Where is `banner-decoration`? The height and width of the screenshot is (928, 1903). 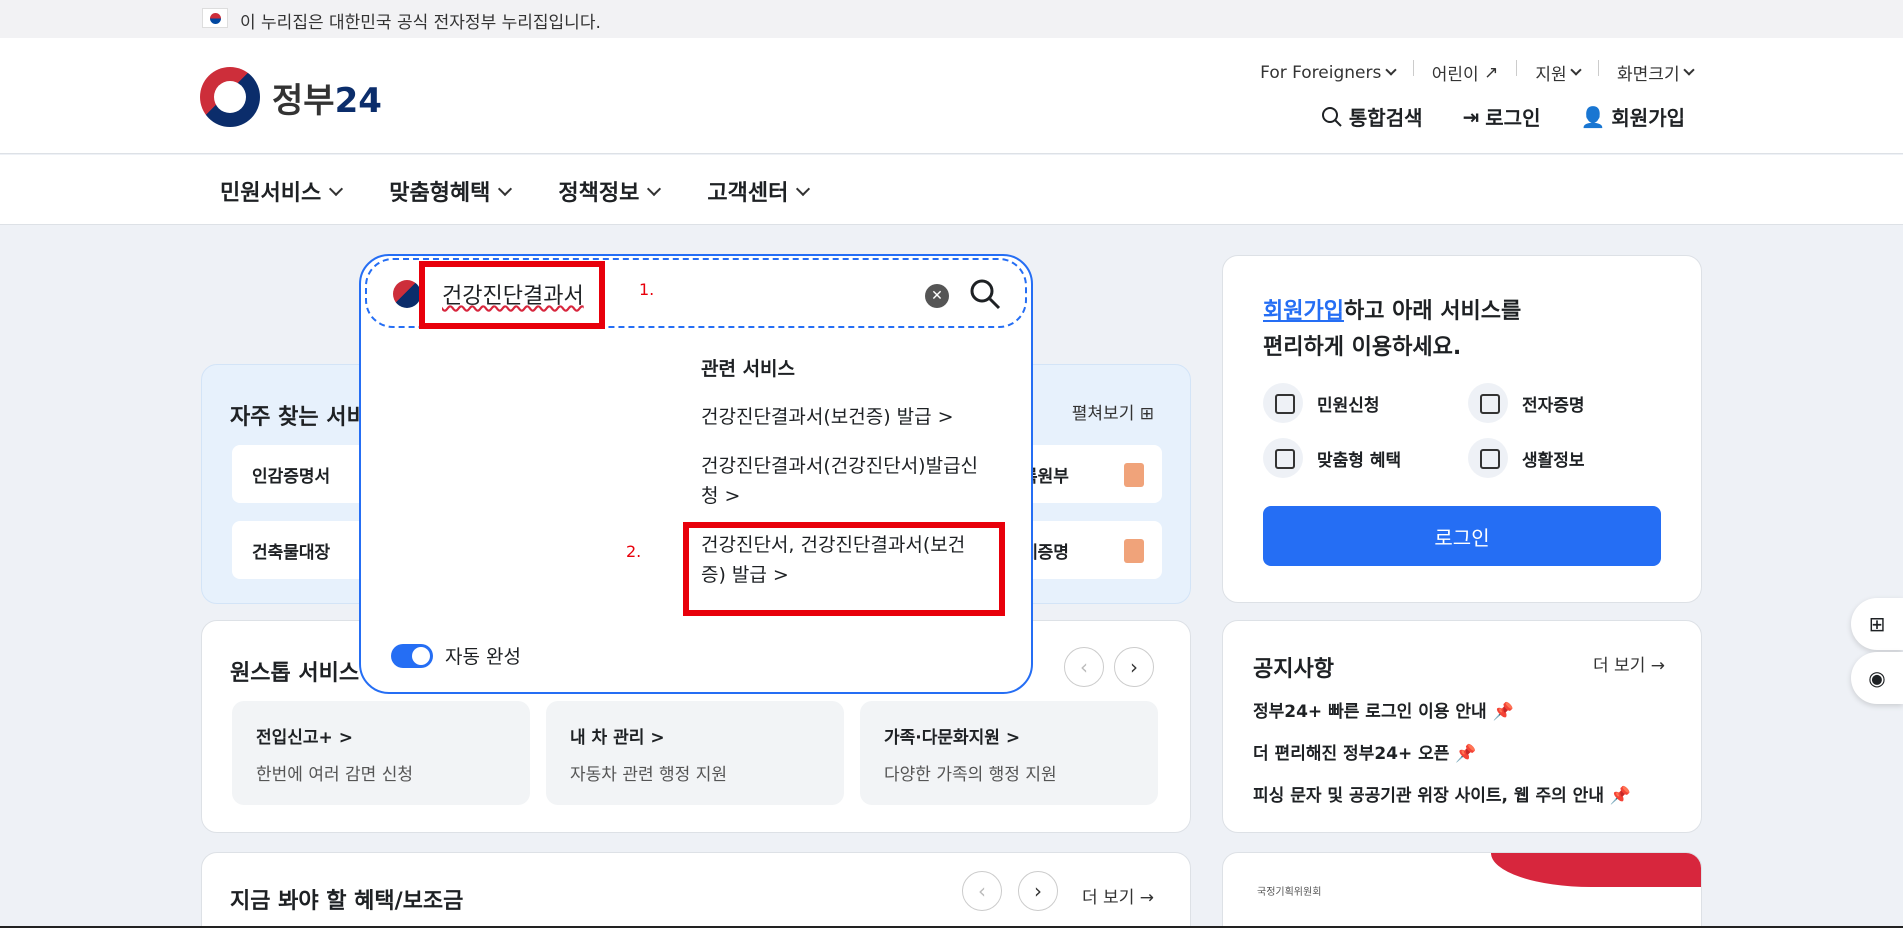
banner-decoration is located at coordinates (1596, 870).